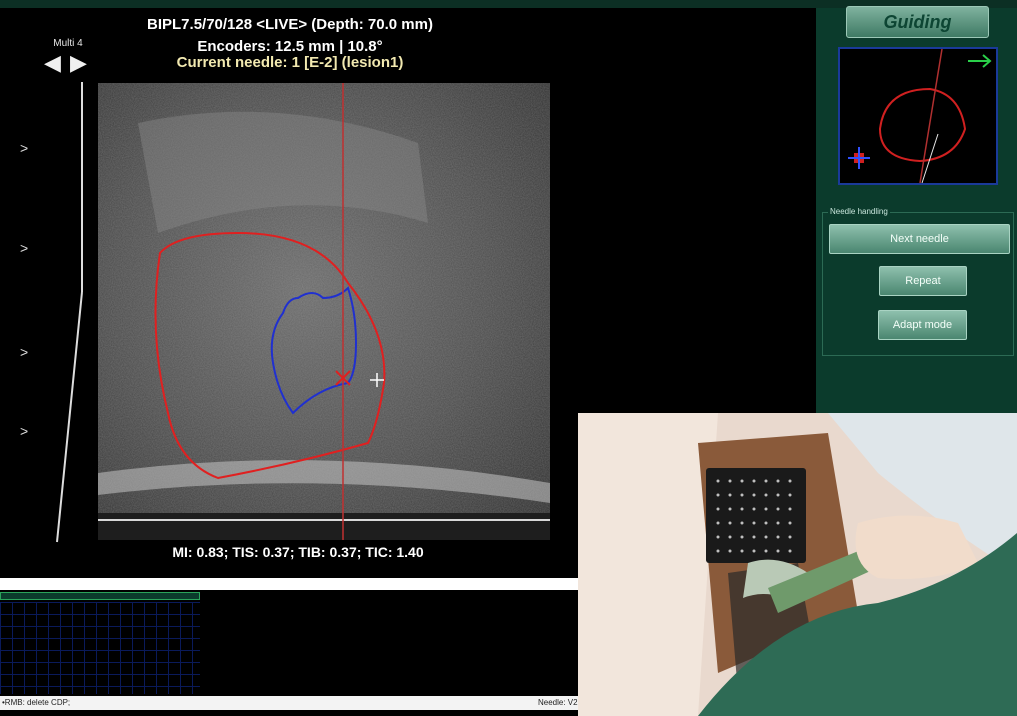 This screenshot has width=1017, height=716. Describe the element at coordinates (923, 281) in the screenshot. I see `repeat-button: Repeat` at that location.